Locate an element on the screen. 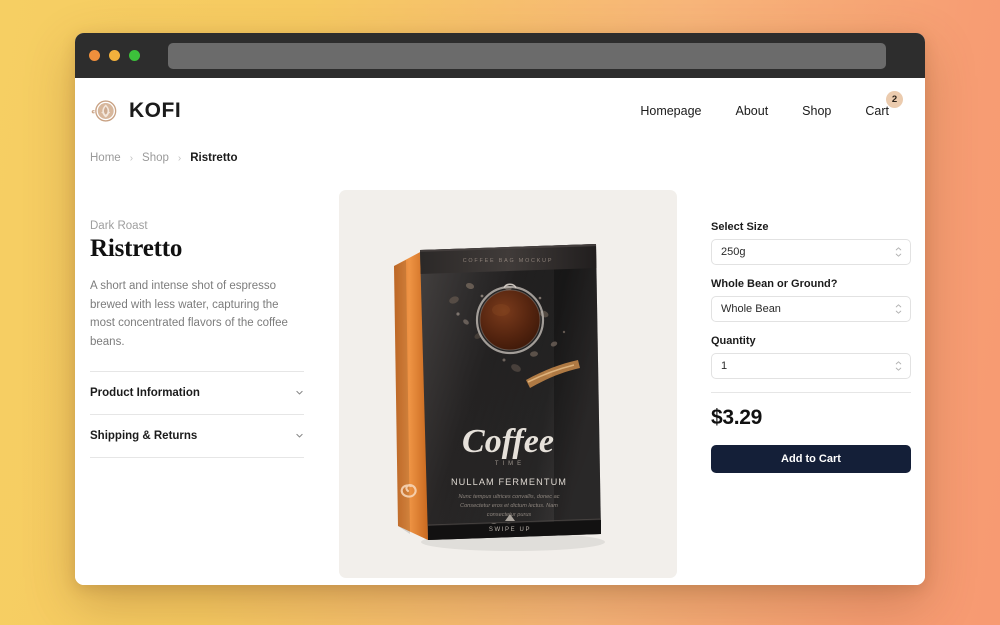  product-accordion: Product Information Shipping & Returns is located at coordinates (197, 414).